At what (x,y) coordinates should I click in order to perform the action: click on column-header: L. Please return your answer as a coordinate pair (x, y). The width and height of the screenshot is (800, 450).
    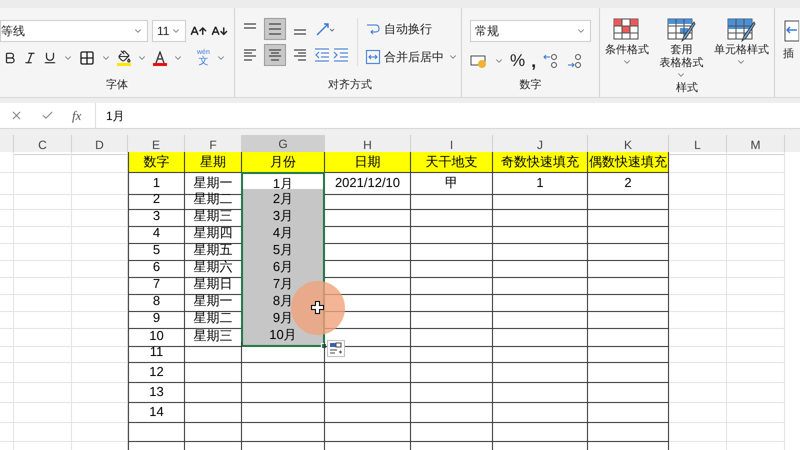
    Looking at the image, I should click on (698, 145).